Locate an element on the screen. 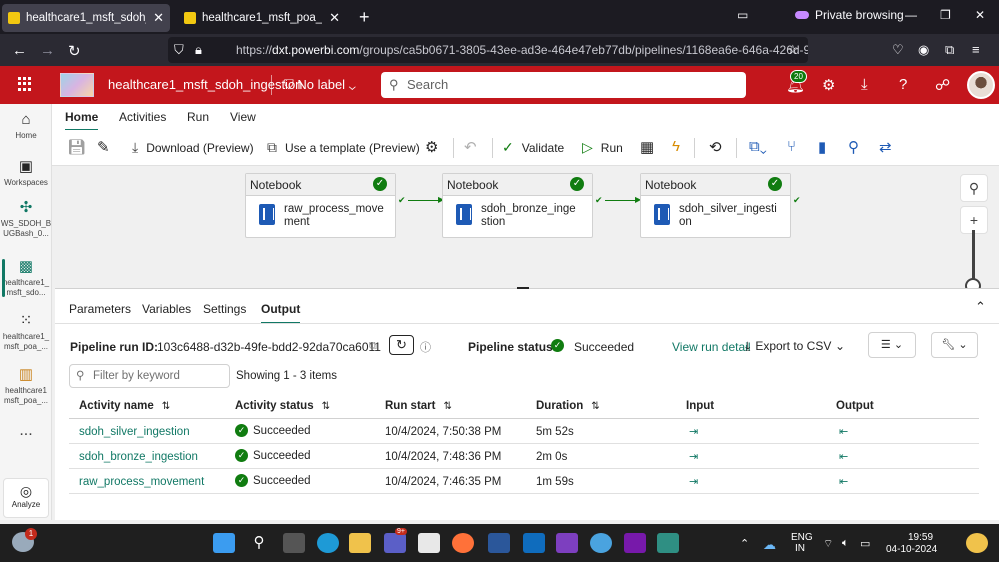 This screenshot has height=562, width=999. new-tab-button: + is located at coordinates (364, 17).